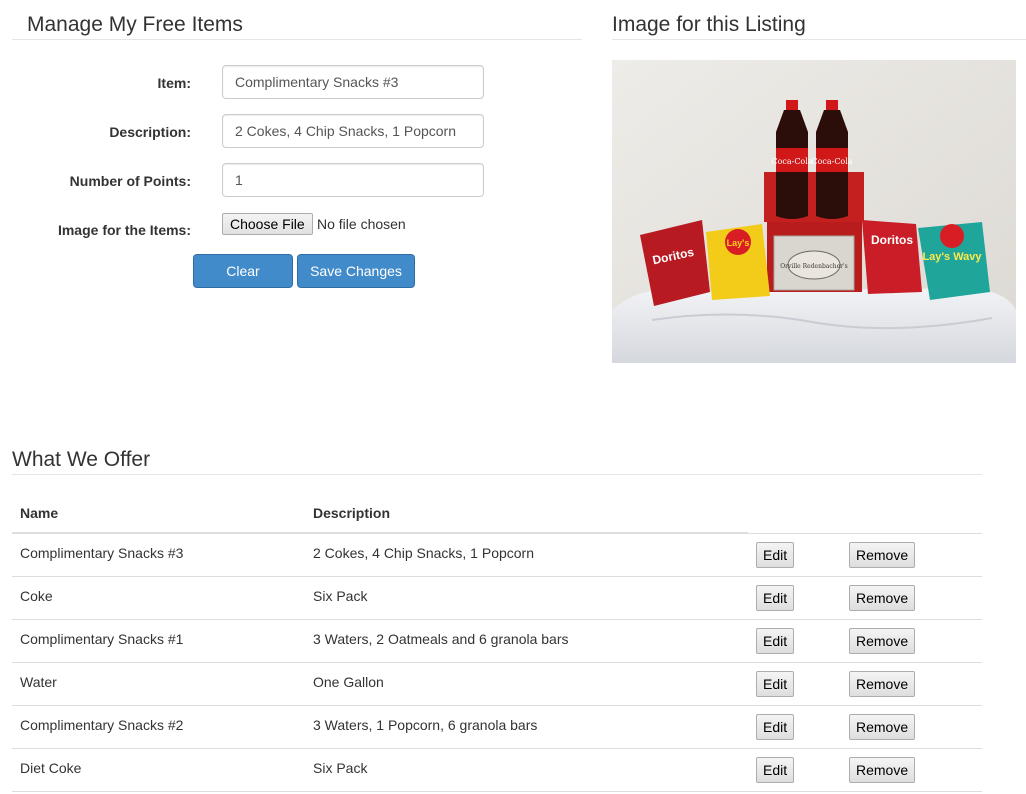 Image resolution: width=1026 pixels, height=794 pixels. I want to click on clear-fields-button: Clear Fields, so click(243, 282).